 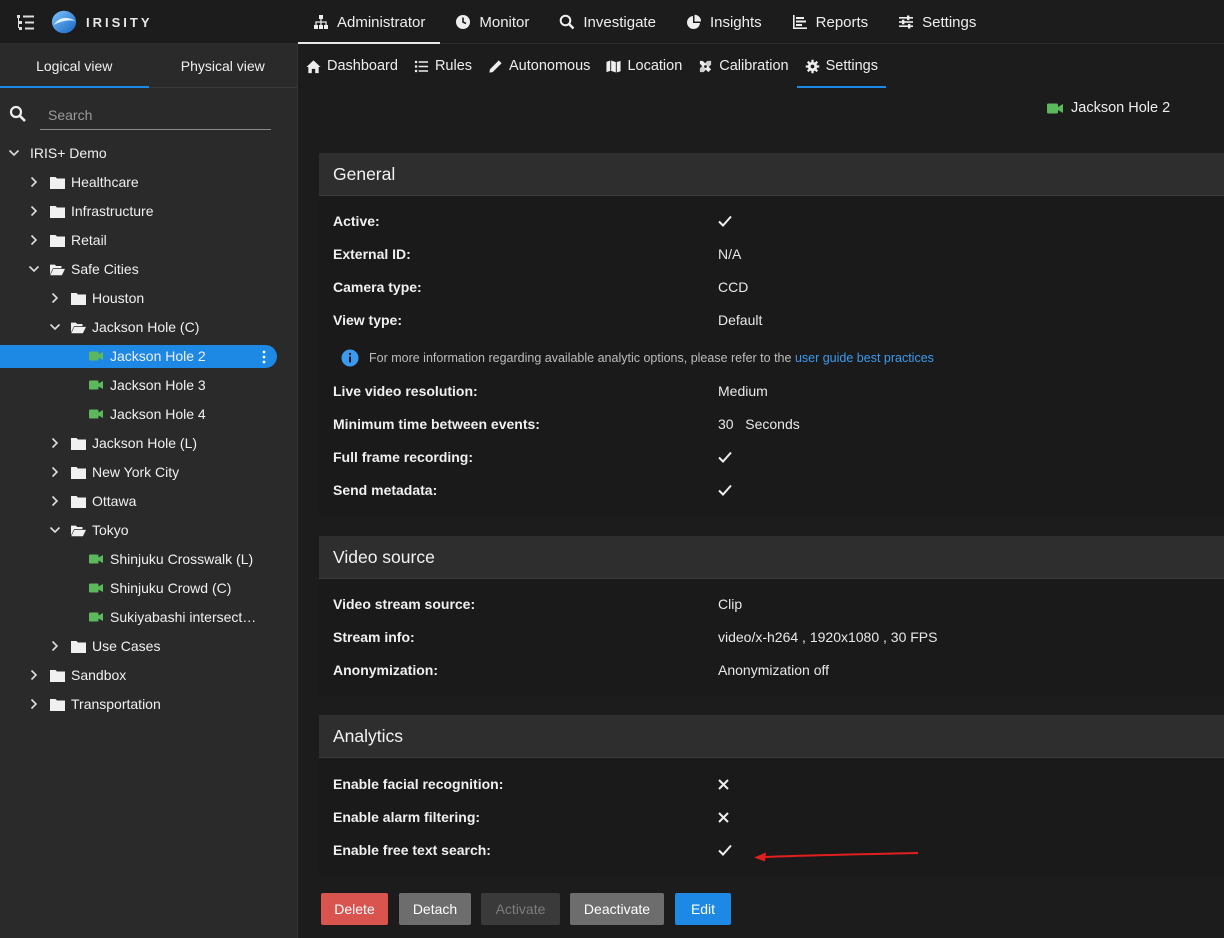 I want to click on tree-folder-item: Healthcare, so click(x=83, y=182).